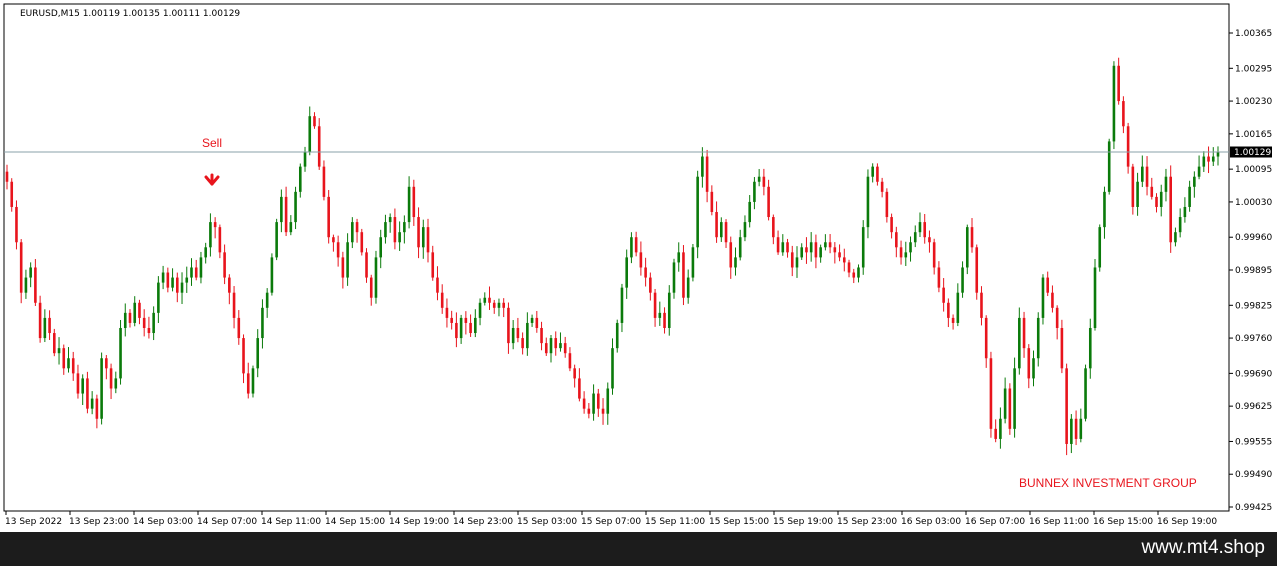 This screenshot has height=566, width=1277. I want to click on x-tick-label: 15 Sep 03:00, so click(547, 522).